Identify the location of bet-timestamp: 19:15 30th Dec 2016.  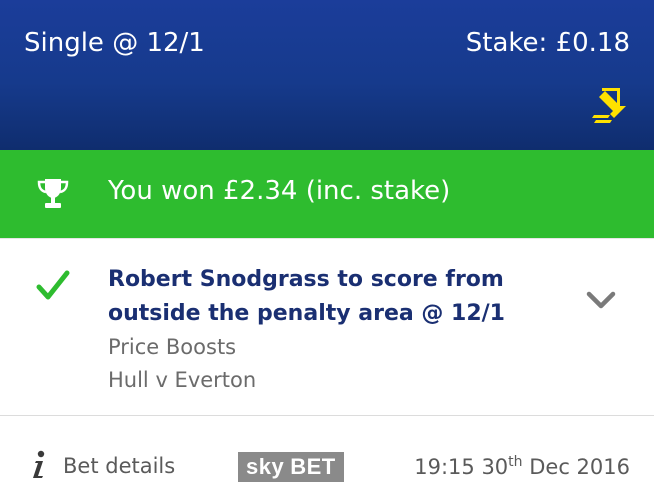
(522, 466).